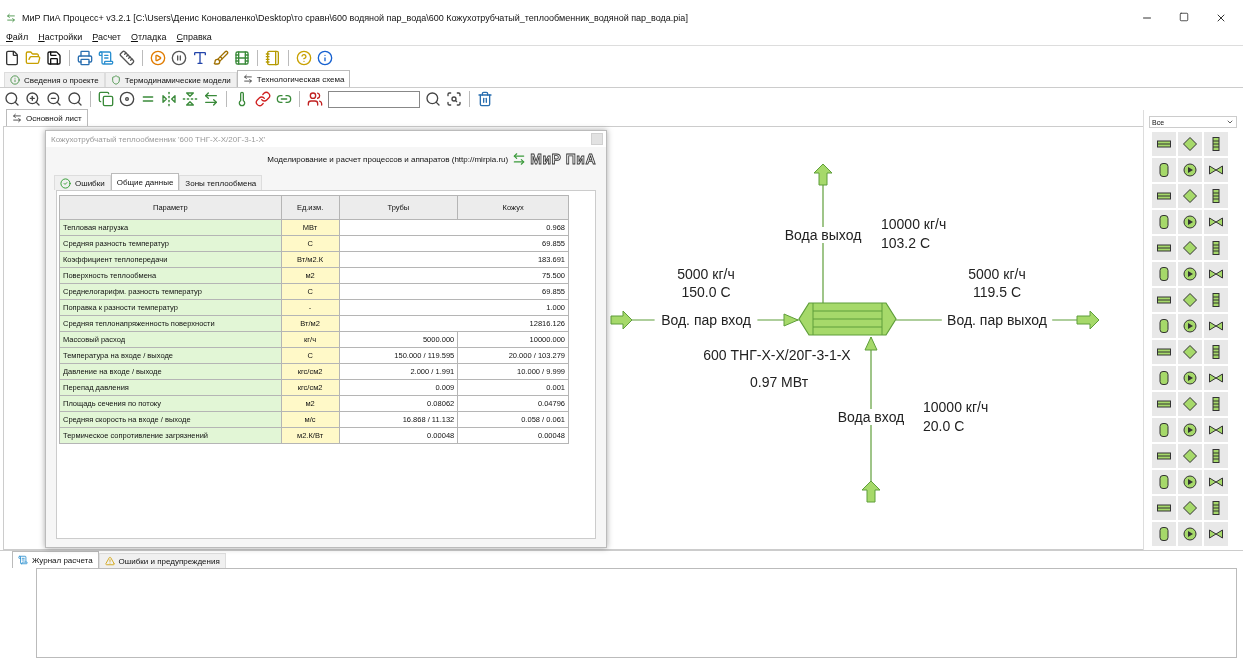  Describe the element at coordinates (11, 18) in the screenshot. I see `app-icon` at that location.